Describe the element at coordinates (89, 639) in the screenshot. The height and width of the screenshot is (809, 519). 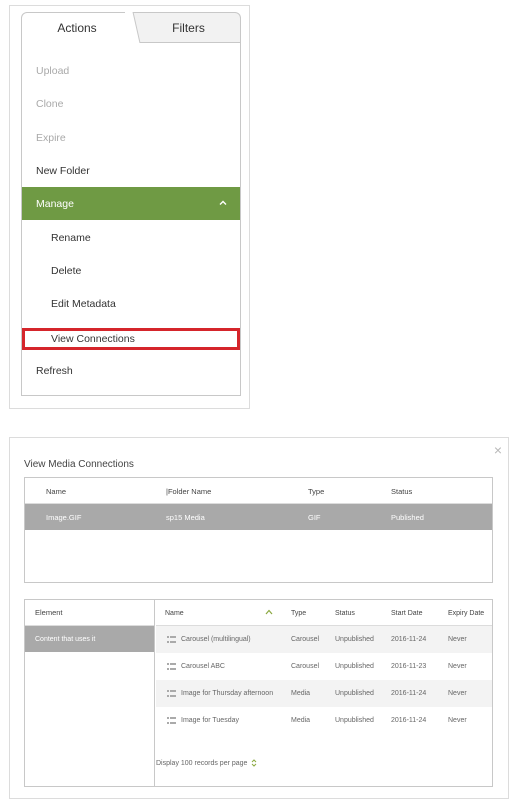
I see `element-row-content-that-uses-it: Content that uses it` at that location.